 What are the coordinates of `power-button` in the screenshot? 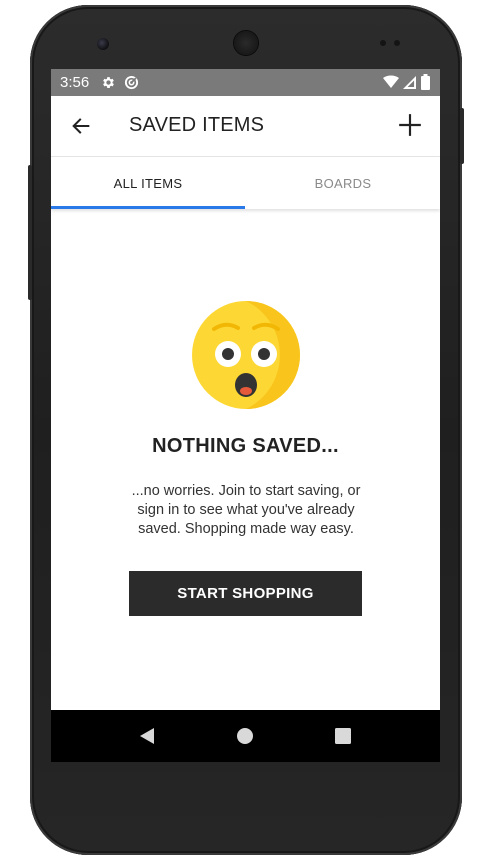 It's located at (462, 136).